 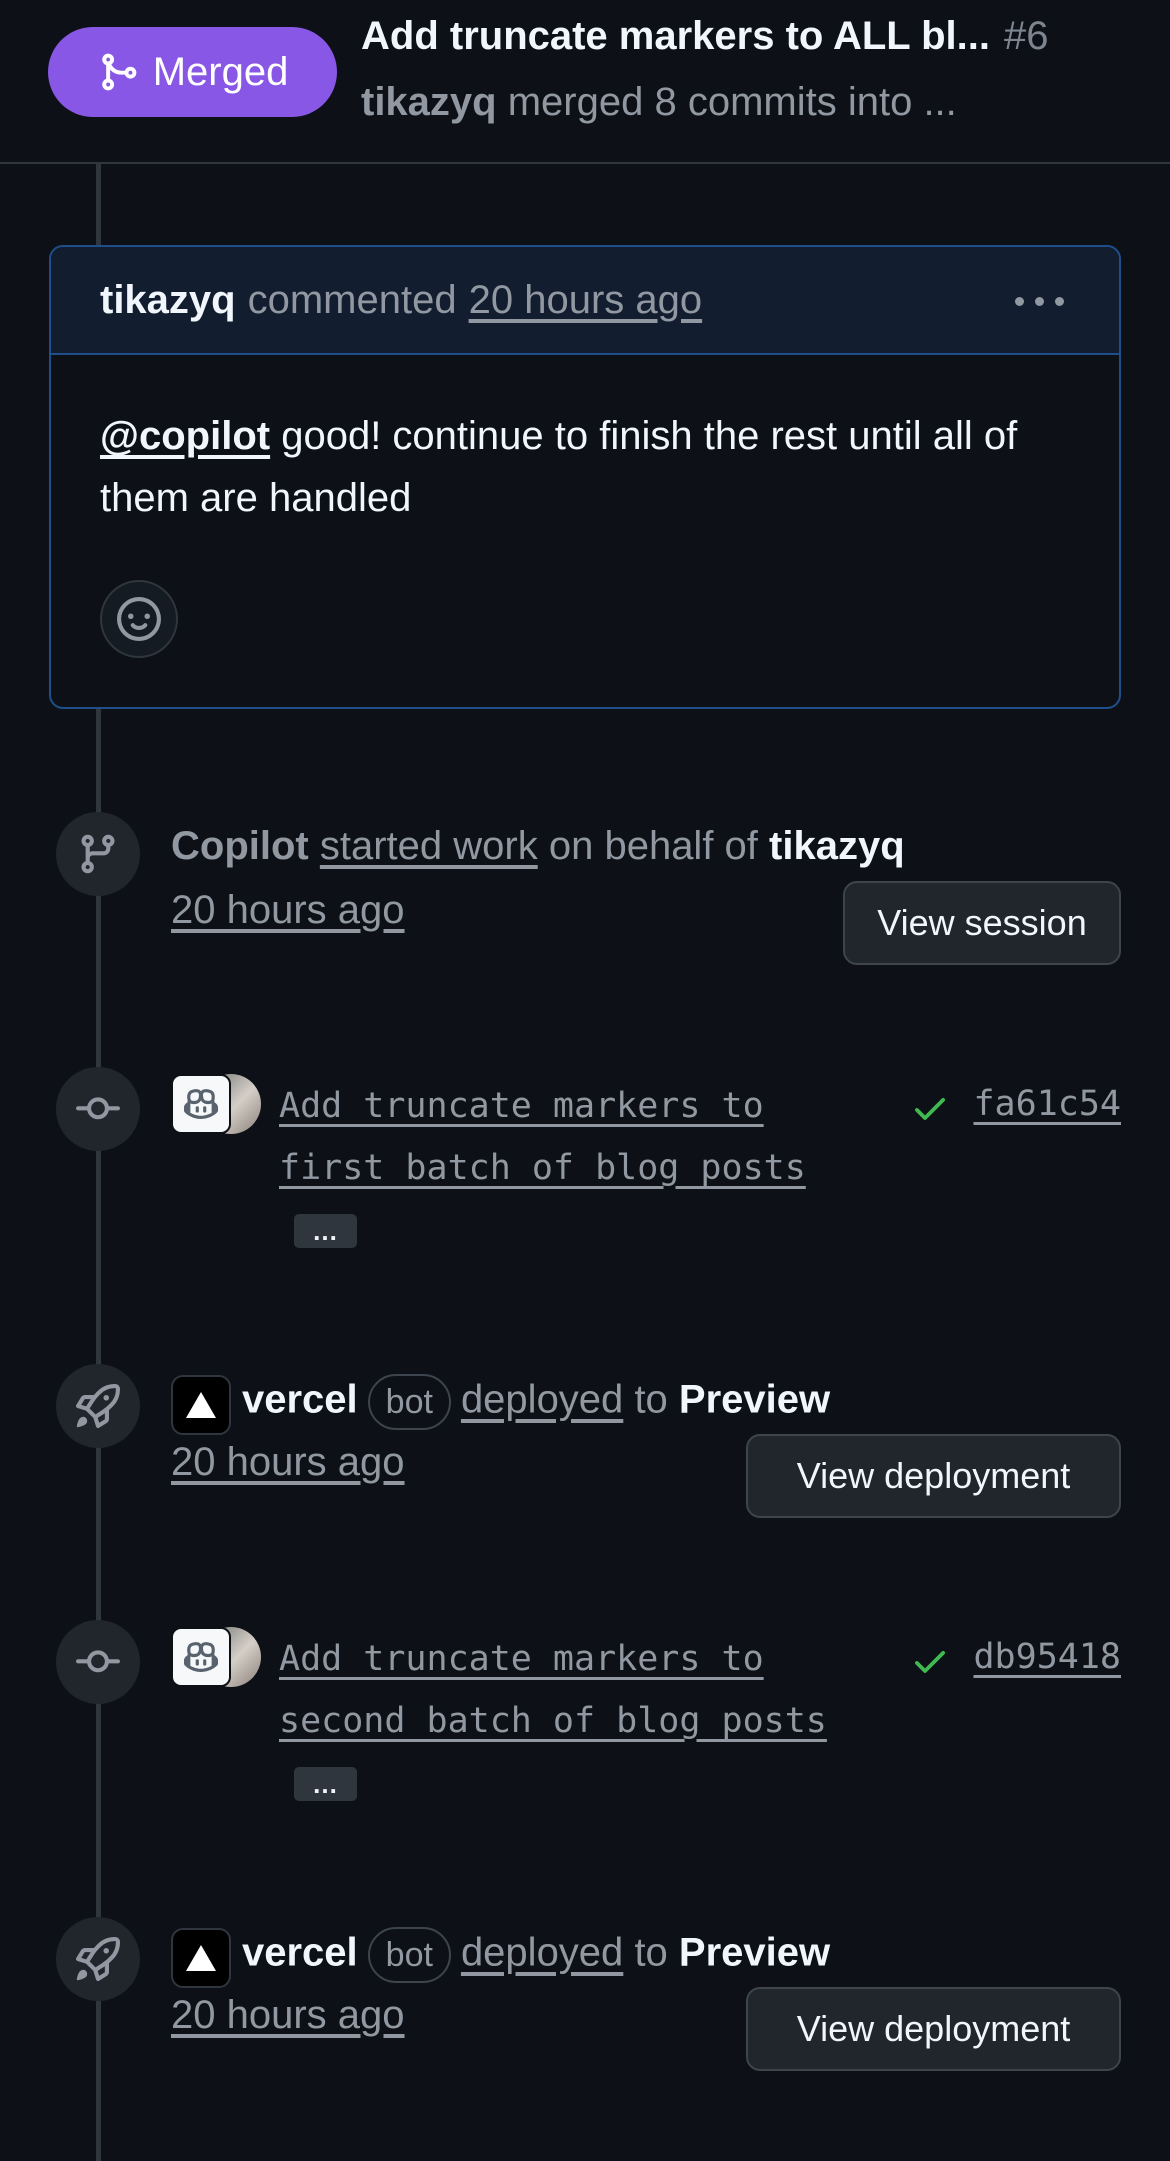 I want to click on commit-sha-link: fa61c54, so click(x=1047, y=1104).